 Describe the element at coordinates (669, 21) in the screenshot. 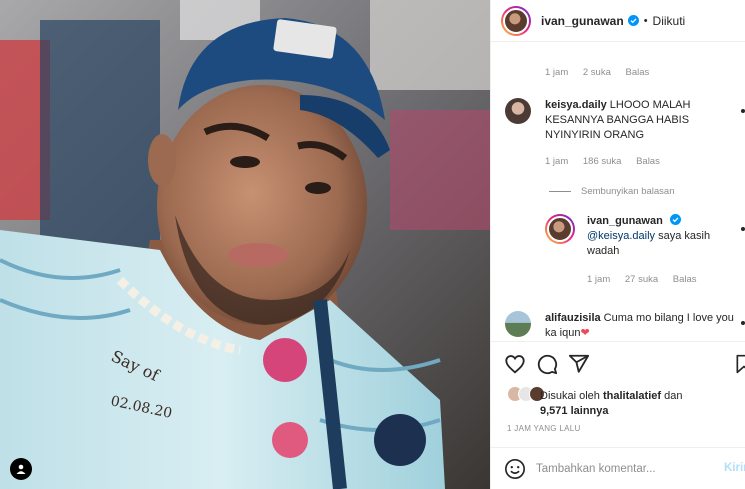

I see `follow-state-button: Diikuti` at that location.